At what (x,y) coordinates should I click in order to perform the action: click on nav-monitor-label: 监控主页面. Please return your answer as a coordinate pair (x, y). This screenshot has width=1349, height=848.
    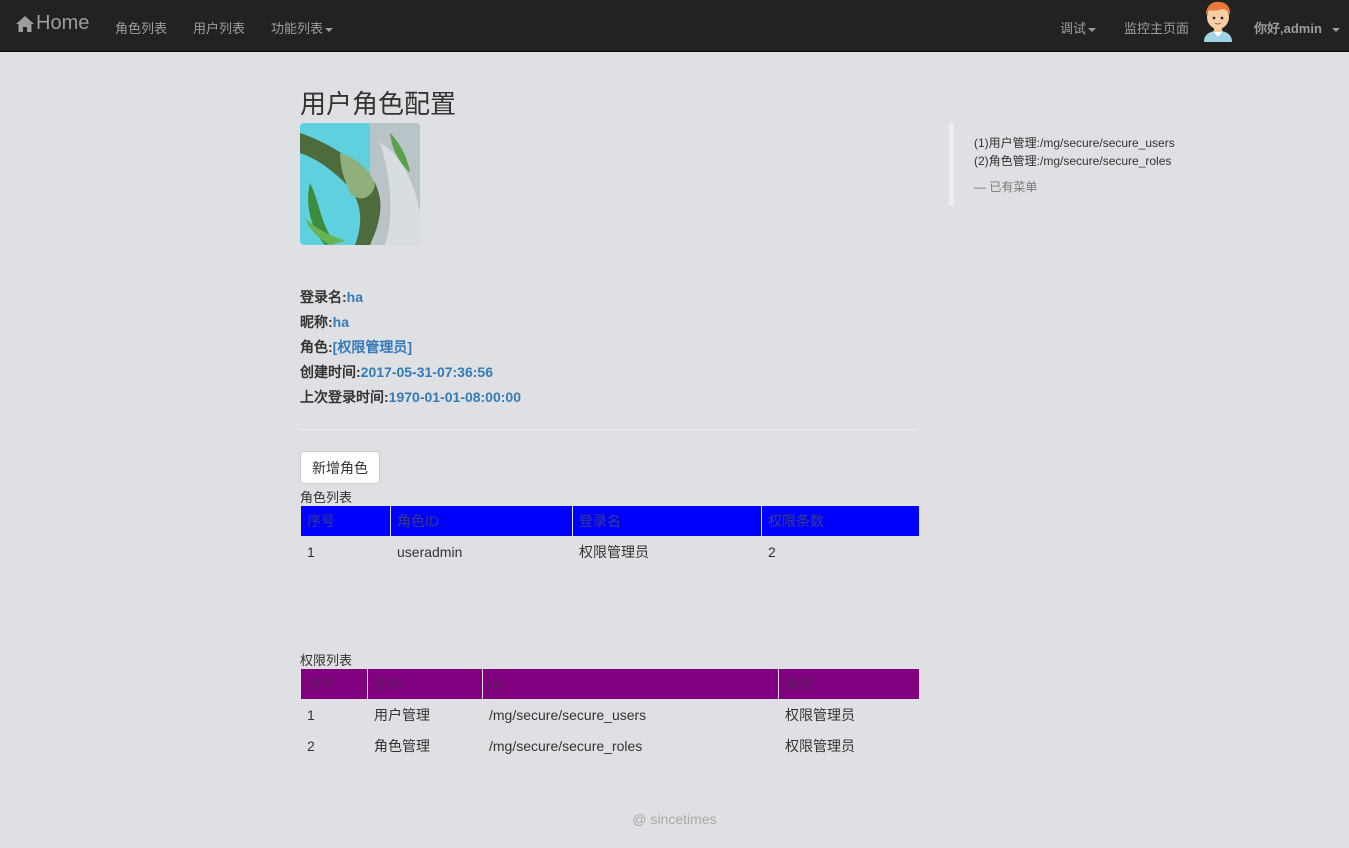
    Looking at the image, I should click on (1157, 28).